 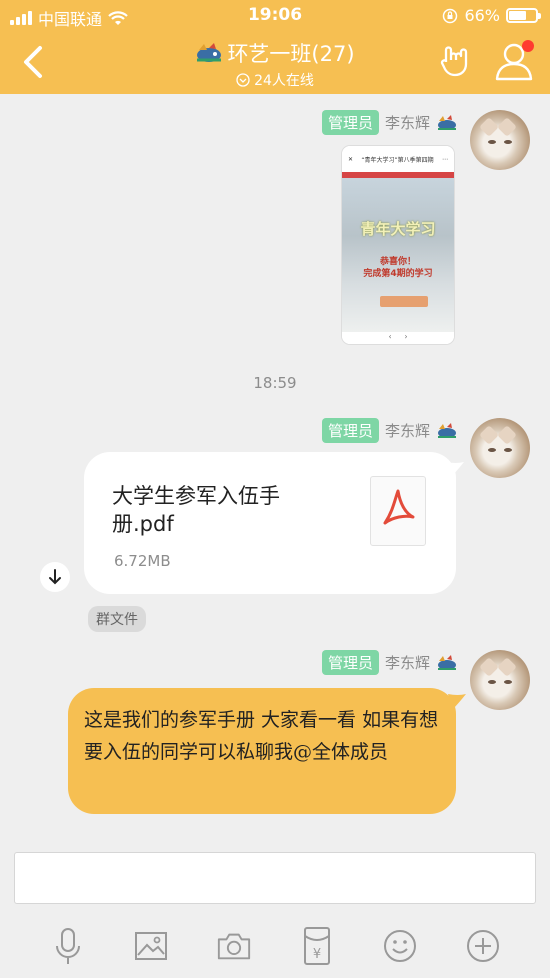 I want to click on image-sub2: 完成第4期的学习, so click(x=398, y=274).